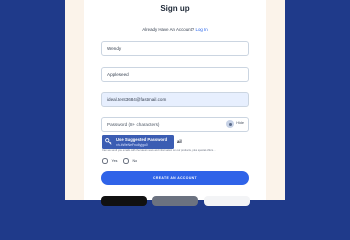 The height and width of the screenshot is (240, 350). Describe the element at coordinates (132, 144) in the screenshot. I see `suggest-value: xh-bWeNeFnu6yjgu0` at that location.